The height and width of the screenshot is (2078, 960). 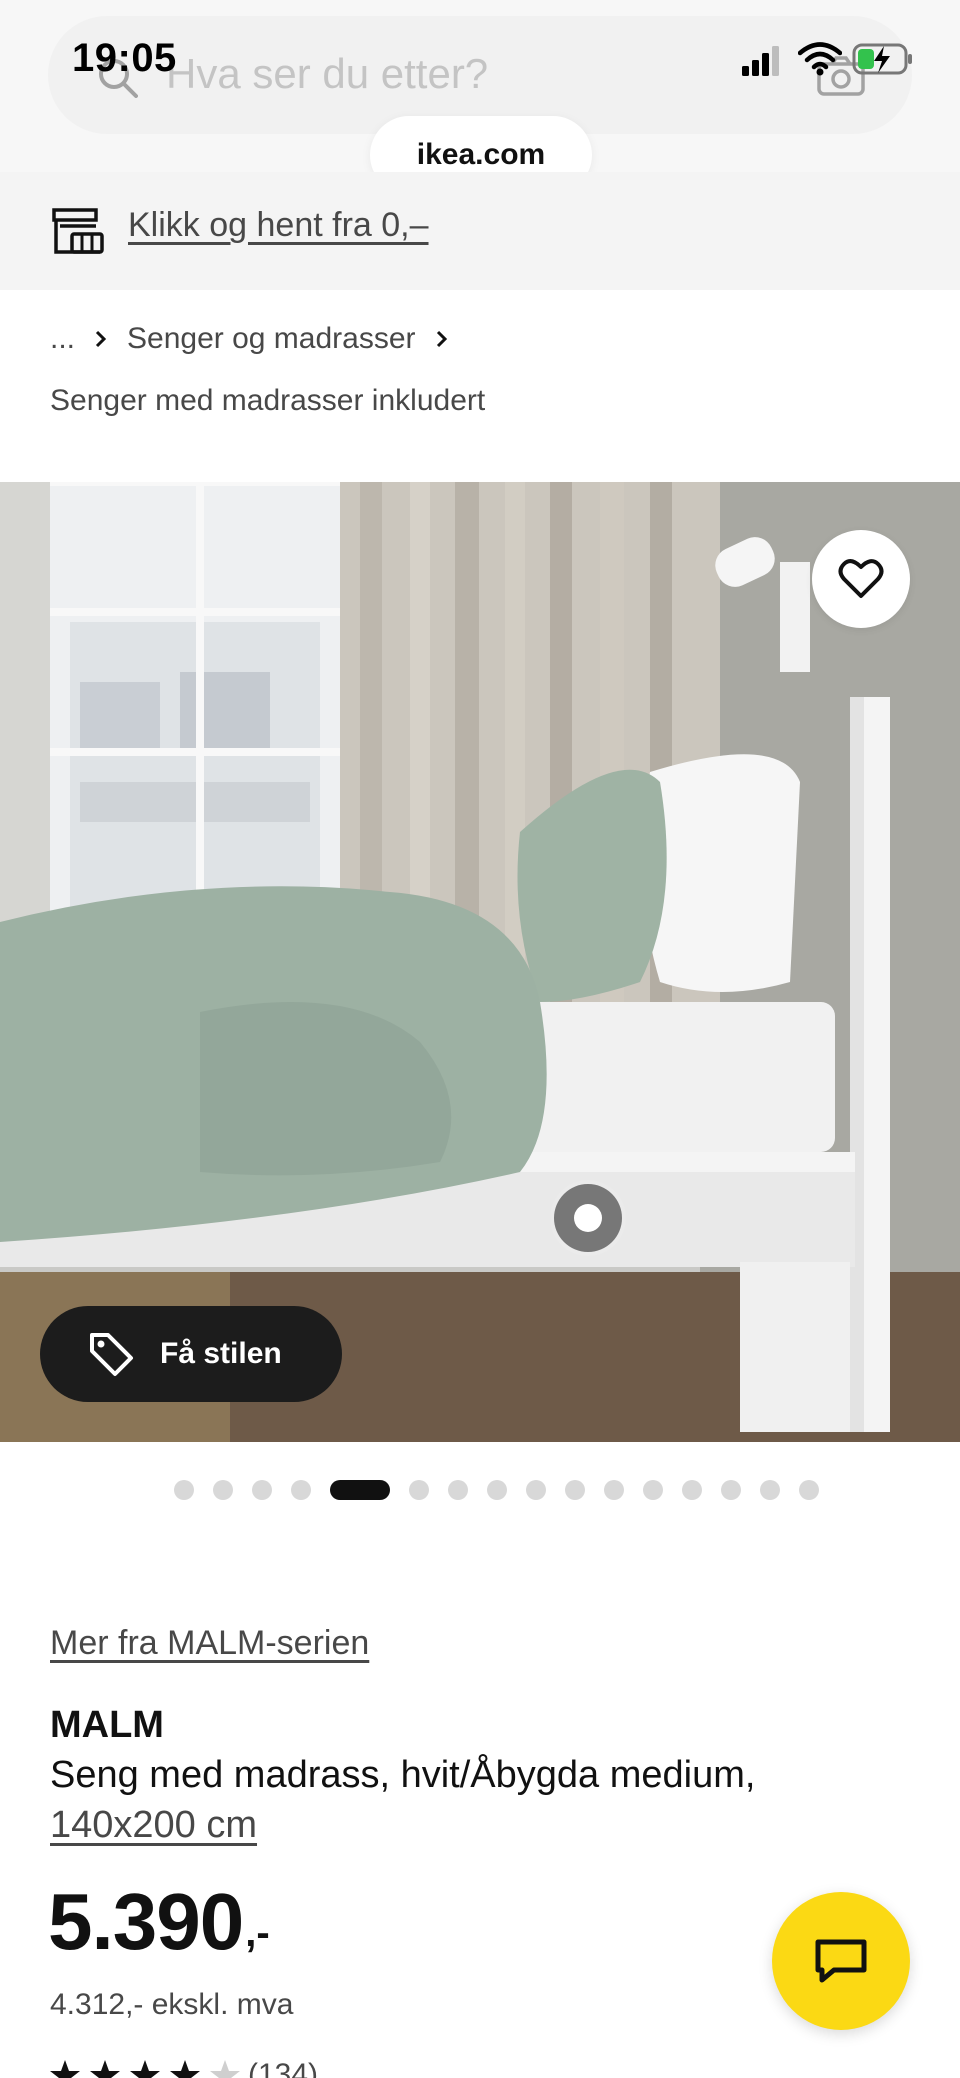 I want to click on product-hotspot, so click(x=588, y=1218).